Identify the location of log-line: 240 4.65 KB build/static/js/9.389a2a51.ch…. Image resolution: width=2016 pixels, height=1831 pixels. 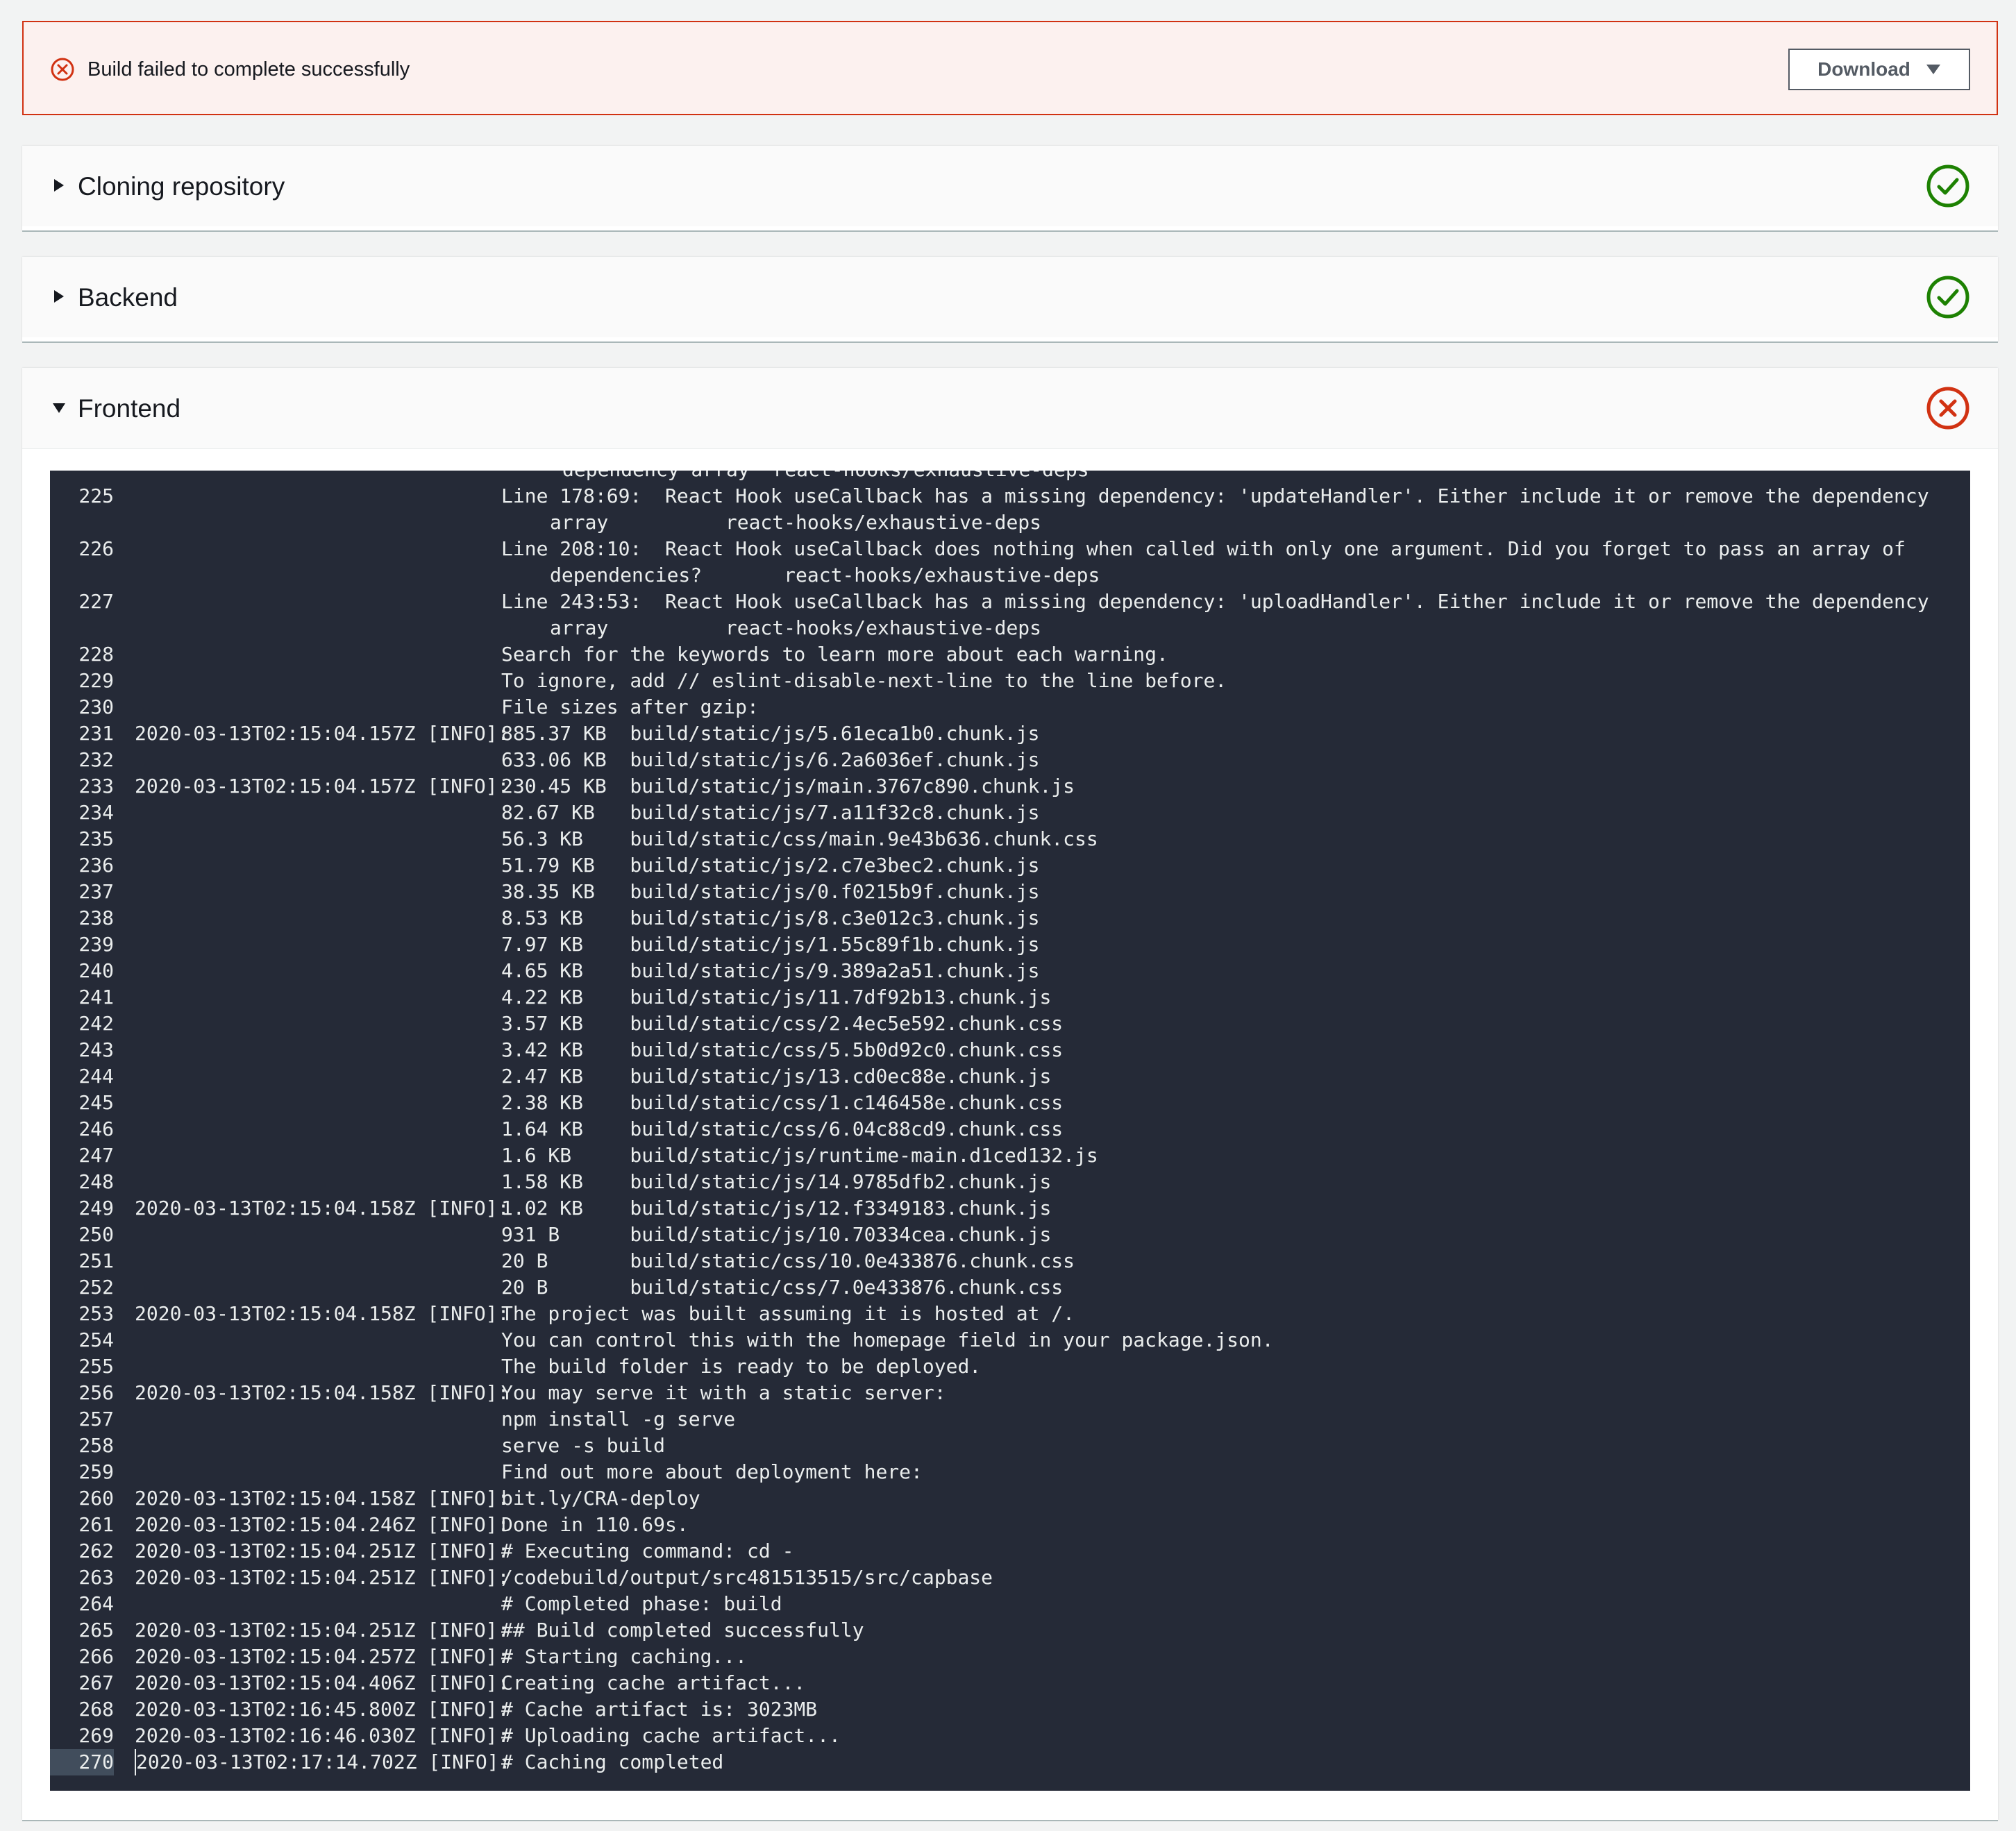
(1010, 971).